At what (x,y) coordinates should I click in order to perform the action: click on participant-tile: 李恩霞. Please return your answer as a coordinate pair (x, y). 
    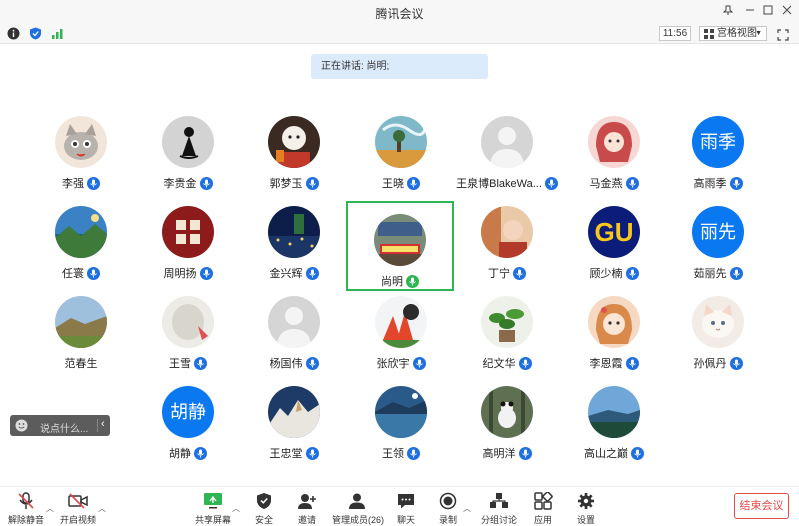
    Looking at the image, I should click on (614, 328).